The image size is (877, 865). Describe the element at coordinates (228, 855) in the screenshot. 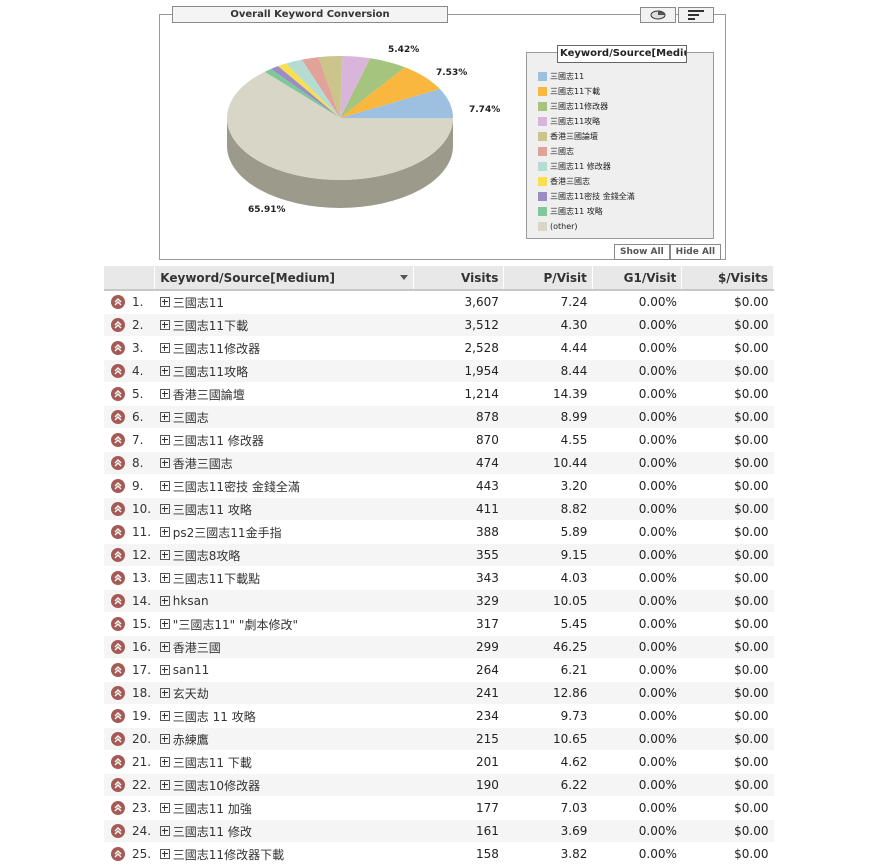

I see `keyword-link: 三國志11修改器下載` at that location.